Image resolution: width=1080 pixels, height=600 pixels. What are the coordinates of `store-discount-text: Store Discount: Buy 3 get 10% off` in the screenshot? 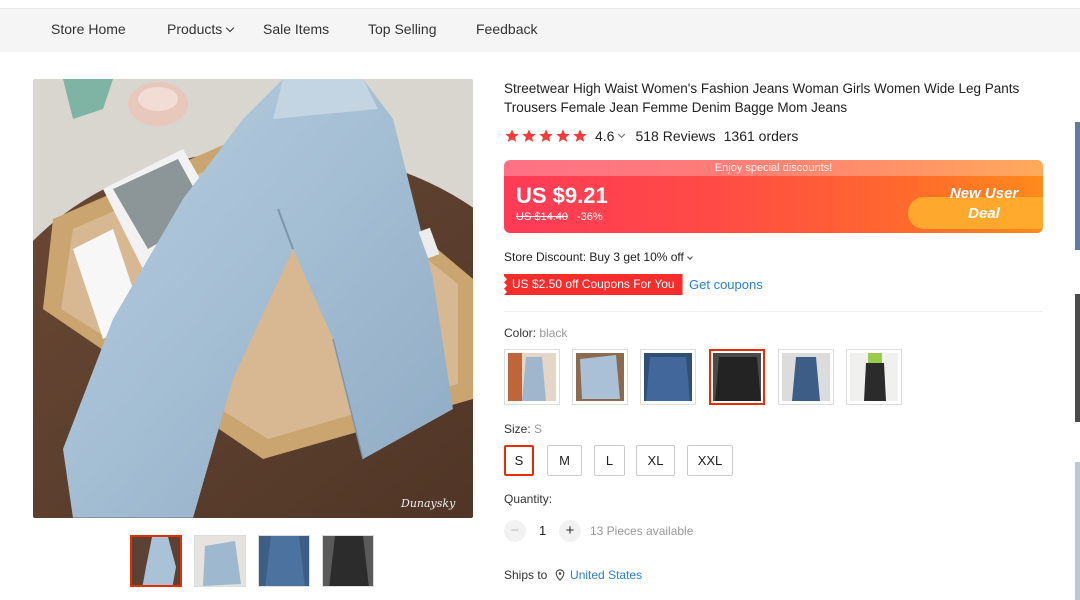 It's located at (594, 257).